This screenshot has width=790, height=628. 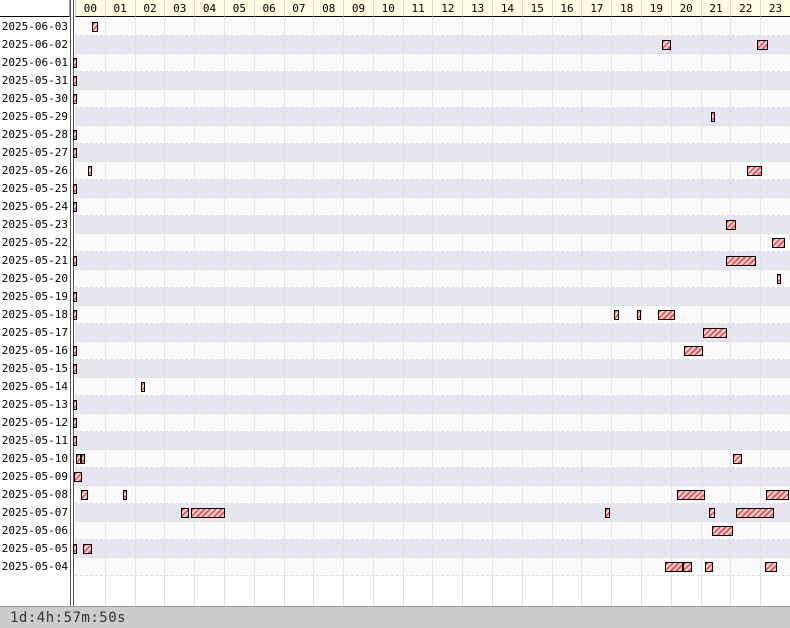 I want to click on header-corner, so click(x=35, y=8).